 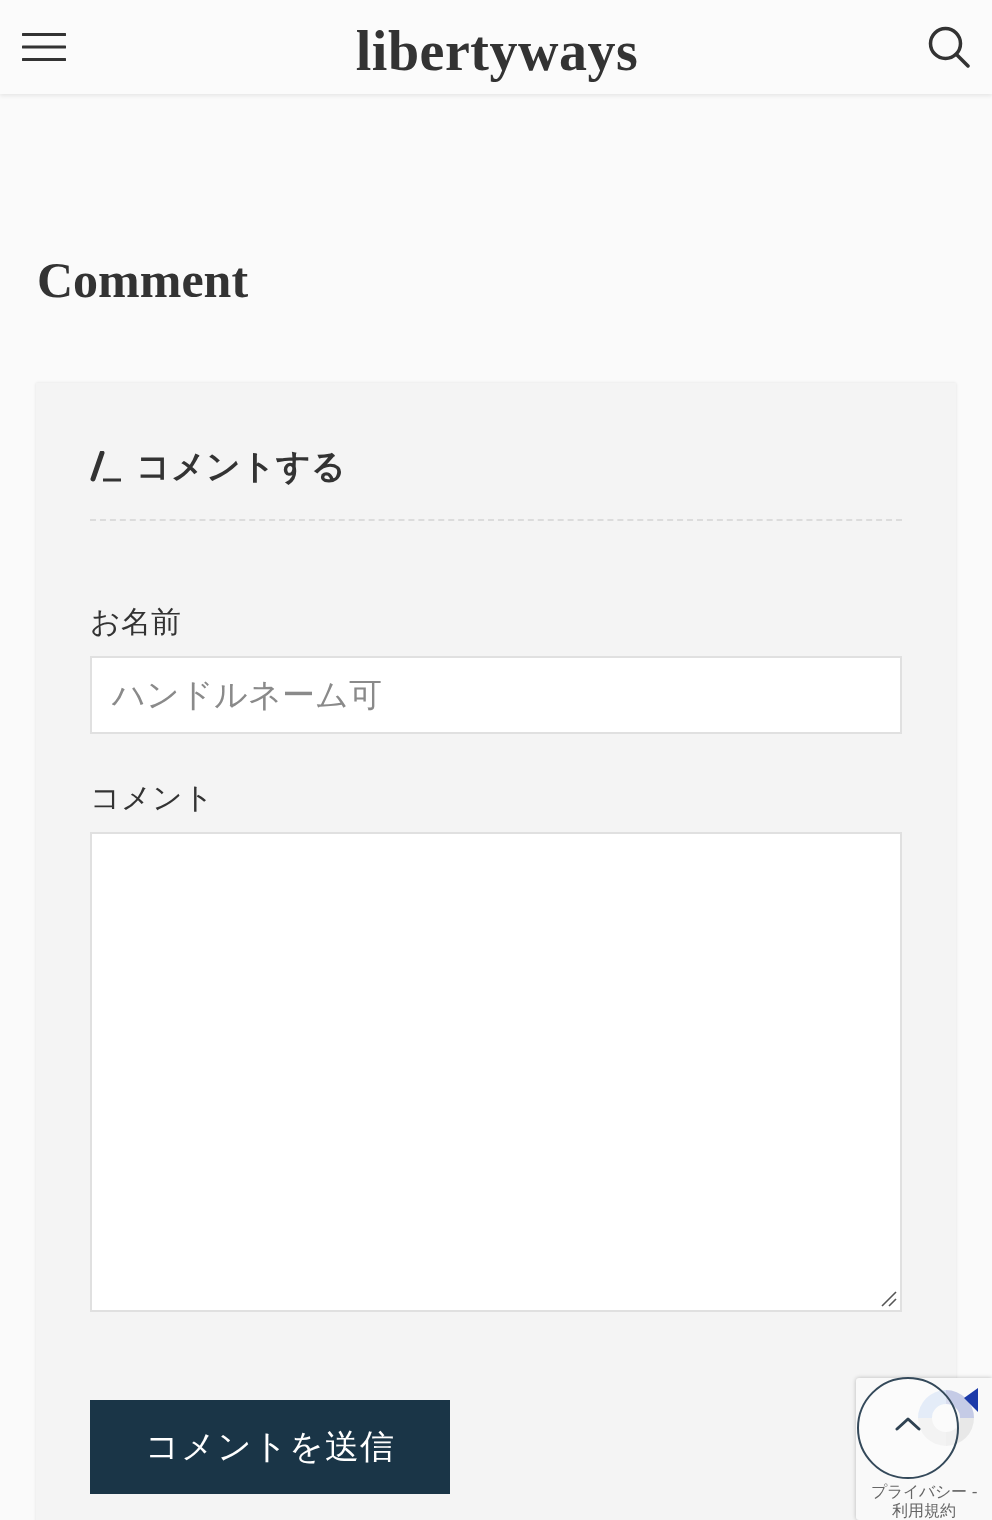 I want to click on submit-button: コメントを送信, so click(x=270, y=1447).